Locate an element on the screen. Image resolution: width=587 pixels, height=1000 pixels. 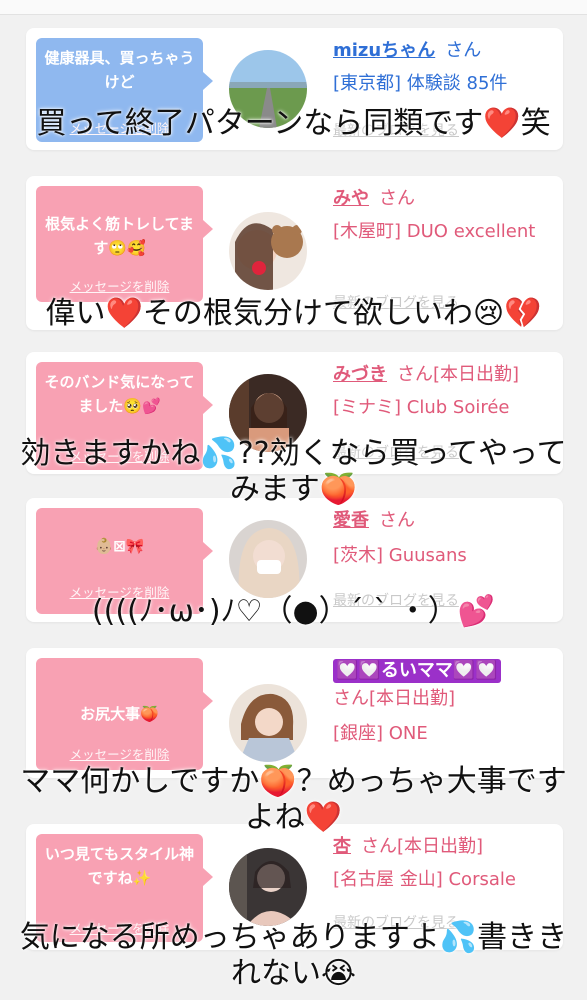
shop-info: [ミナミ] Club Soirée is located at coordinates (421, 407).